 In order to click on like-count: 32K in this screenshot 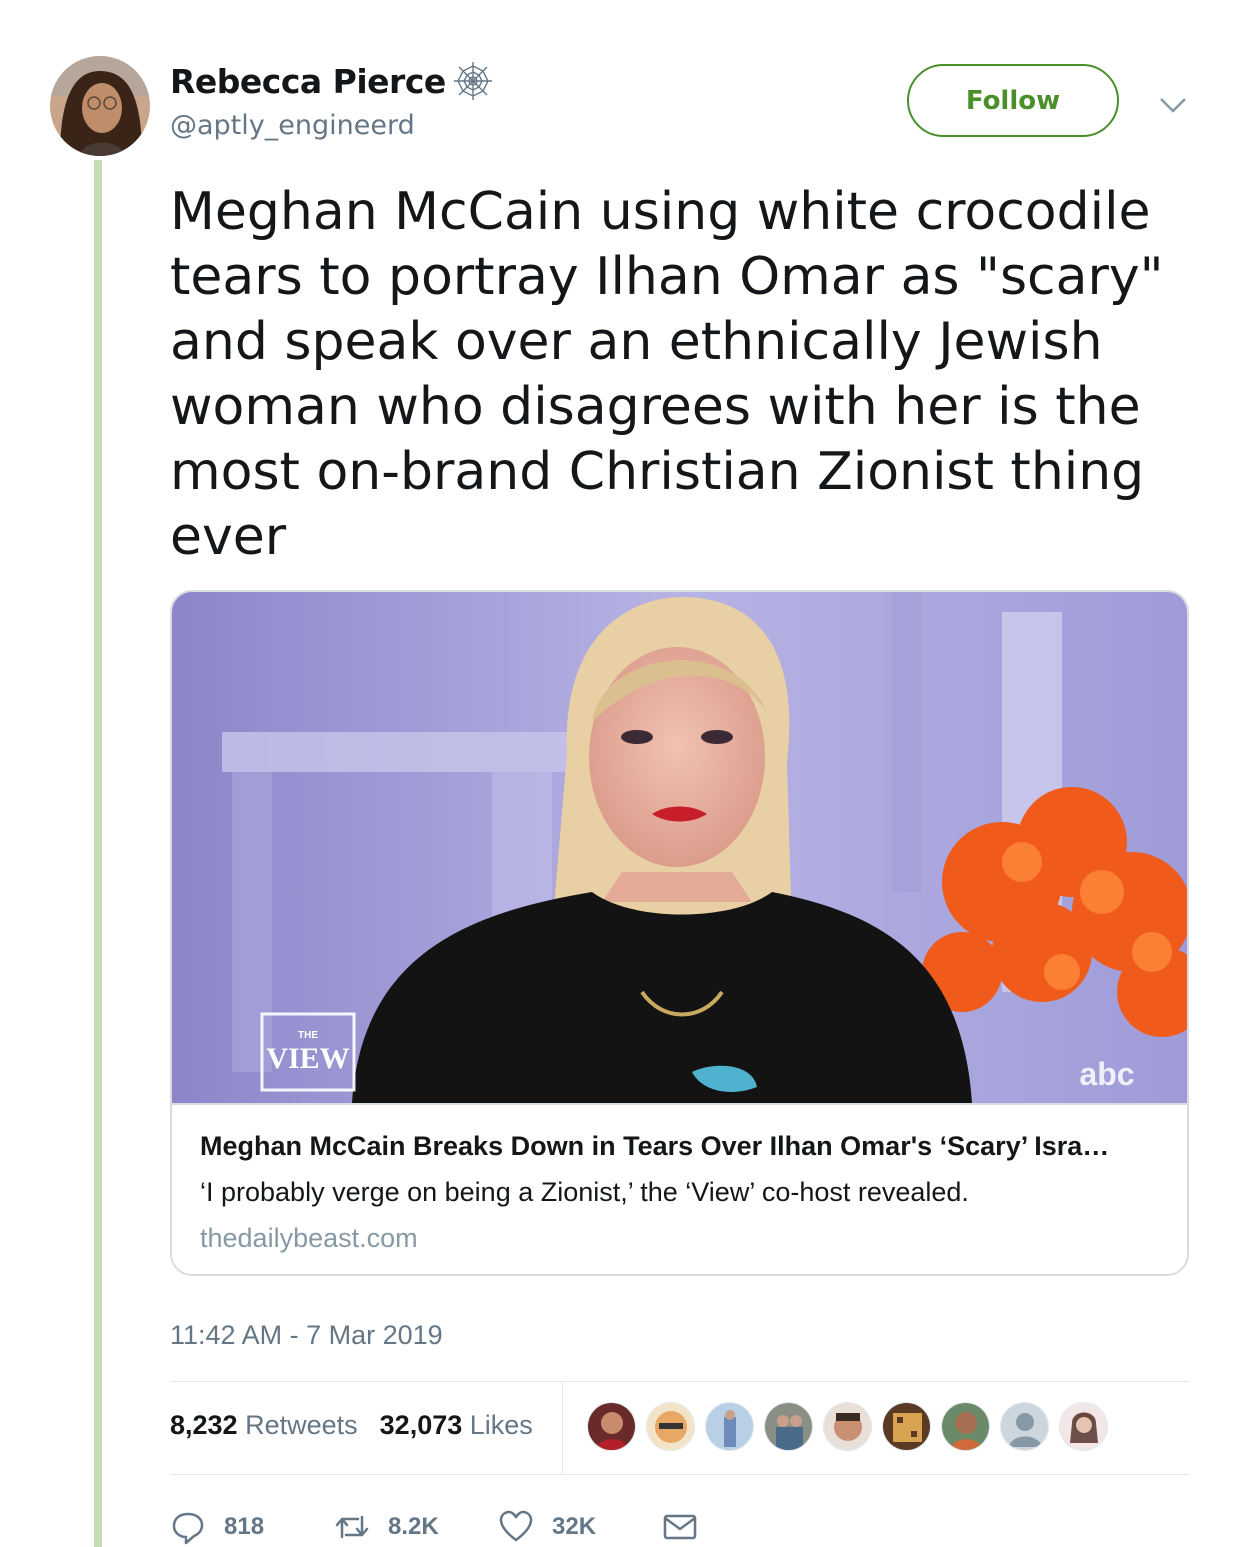, I will do `click(574, 1526)`.